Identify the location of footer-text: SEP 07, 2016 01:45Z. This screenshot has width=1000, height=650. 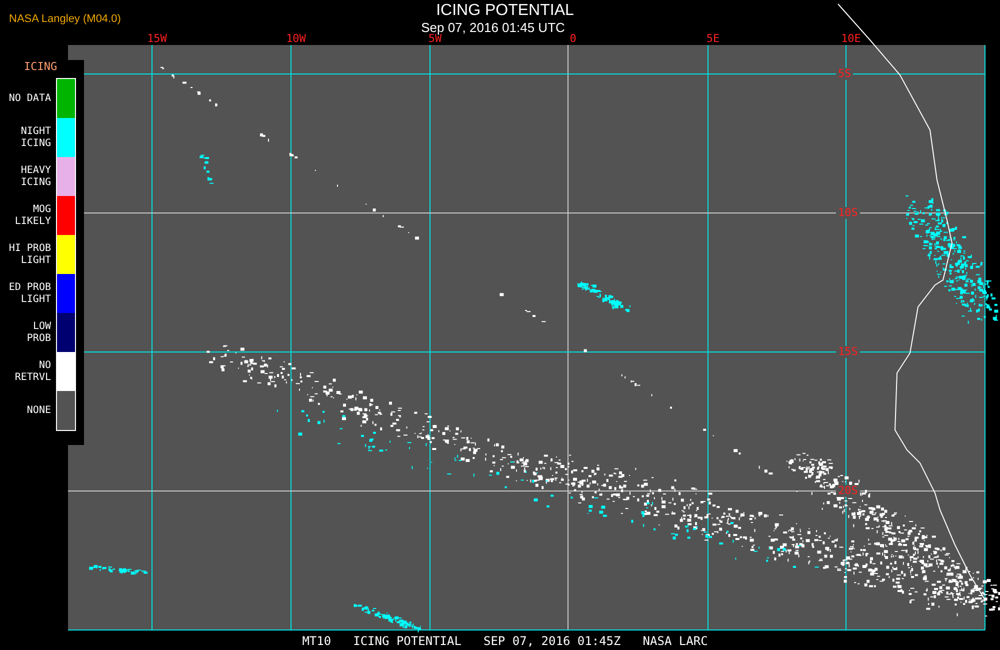
(552, 641).